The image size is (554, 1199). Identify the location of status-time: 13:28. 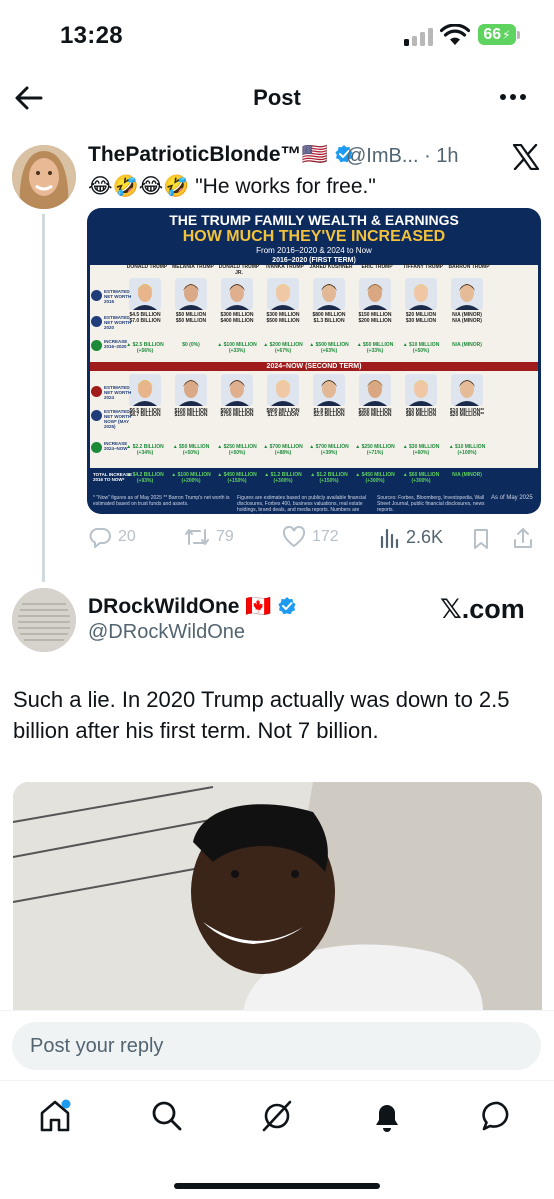
(91, 35).